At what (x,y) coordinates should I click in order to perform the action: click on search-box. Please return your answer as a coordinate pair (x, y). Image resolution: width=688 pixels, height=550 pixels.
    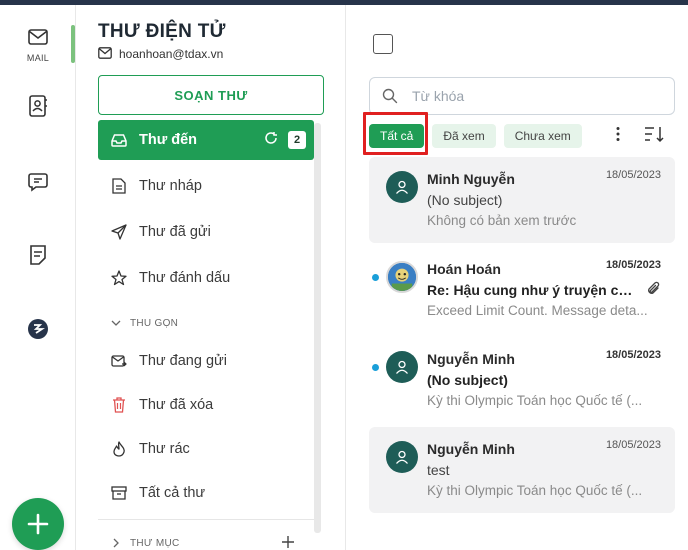
    Looking at the image, I should click on (522, 96).